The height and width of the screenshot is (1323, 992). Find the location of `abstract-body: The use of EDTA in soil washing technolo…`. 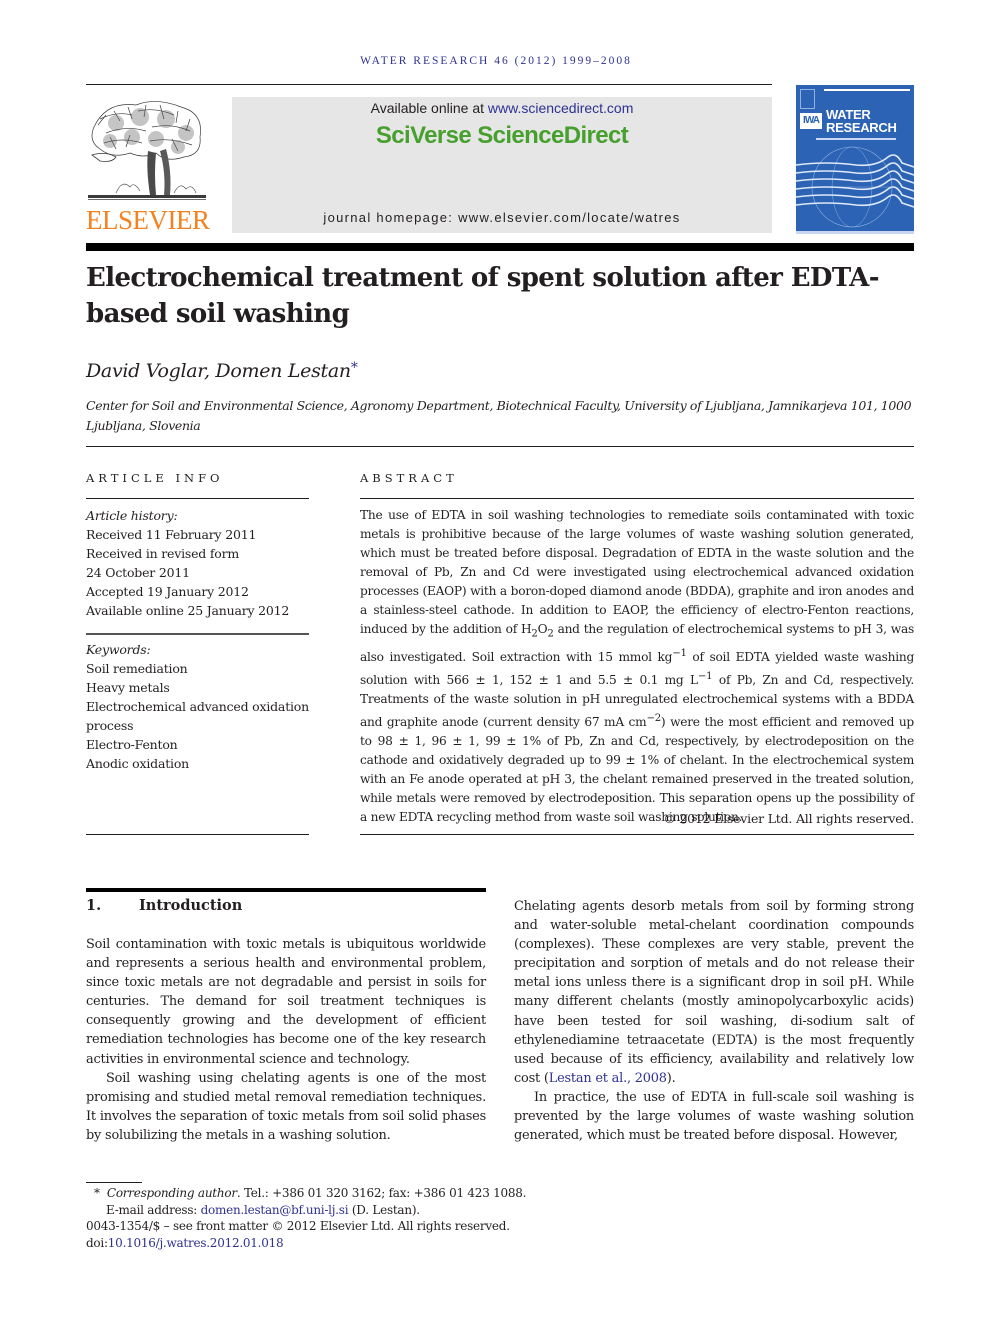

abstract-body: The use of EDTA in soil washing technolo… is located at coordinates (637, 666).